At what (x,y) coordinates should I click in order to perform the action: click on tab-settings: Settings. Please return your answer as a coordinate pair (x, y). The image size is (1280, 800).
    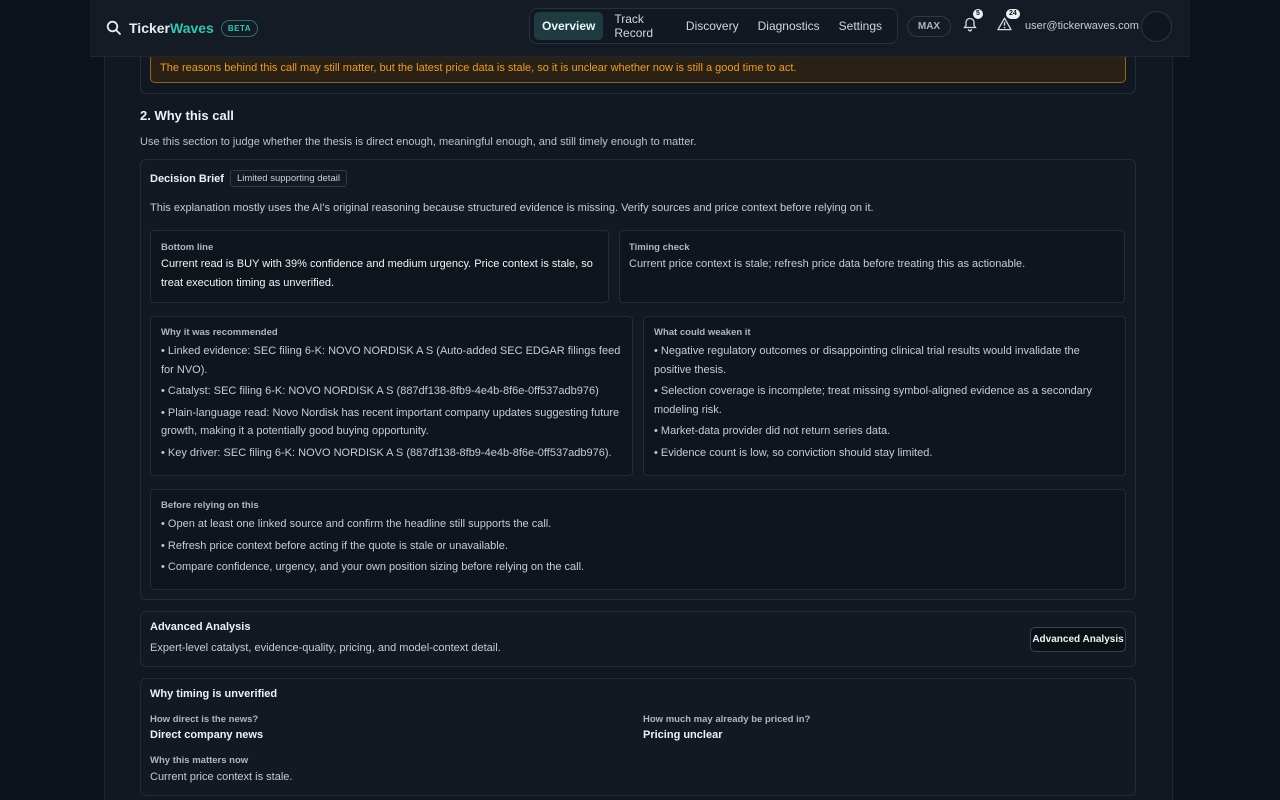
    Looking at the image, I should click on (860, 26).